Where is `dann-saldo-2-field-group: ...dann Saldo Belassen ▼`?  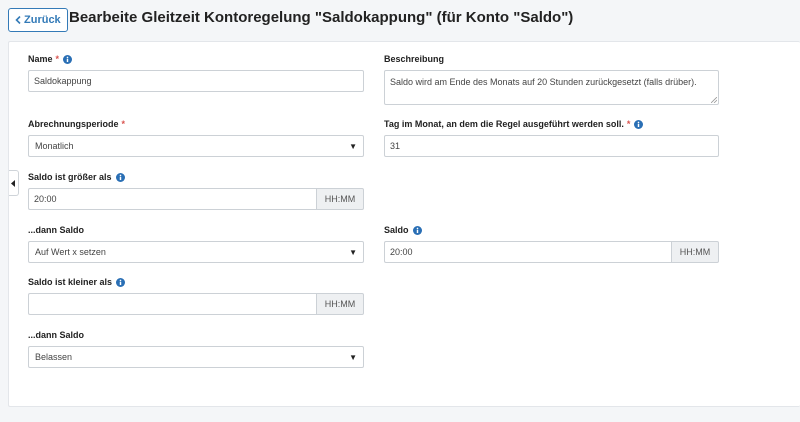
dann-saldo-2-field-group: ...dann Saldo Belassen ▼ is located at coordinates (196, 348).